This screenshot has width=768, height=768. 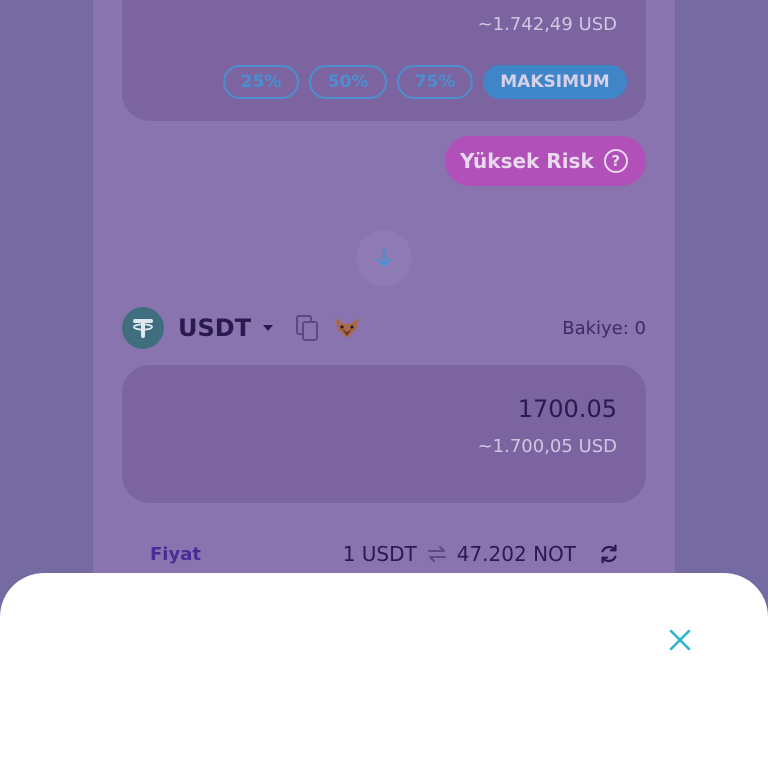 What do you see at coordinates (175, 554) in the screenshot?
I see `price-label: Fiyat` at bounding box center [175, 554].